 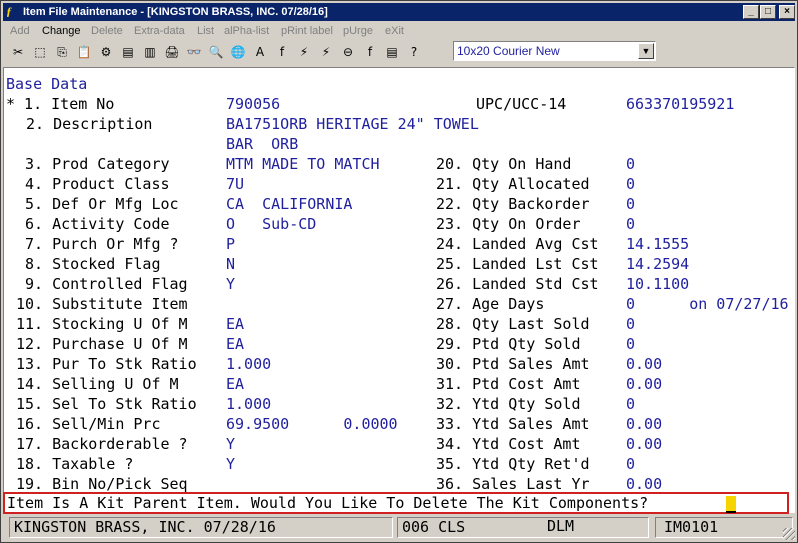 I want to click on description-value: BA1751ORB HERITAGE 24" TOWEL, so click(x=352, y=124).